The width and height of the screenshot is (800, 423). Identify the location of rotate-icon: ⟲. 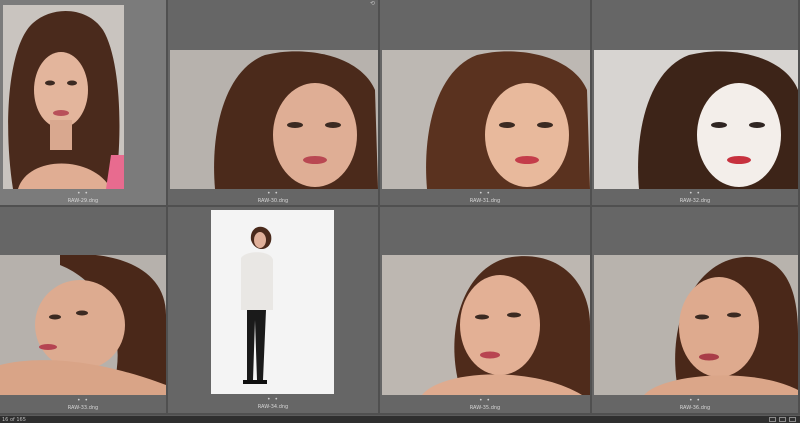
(373, 4).